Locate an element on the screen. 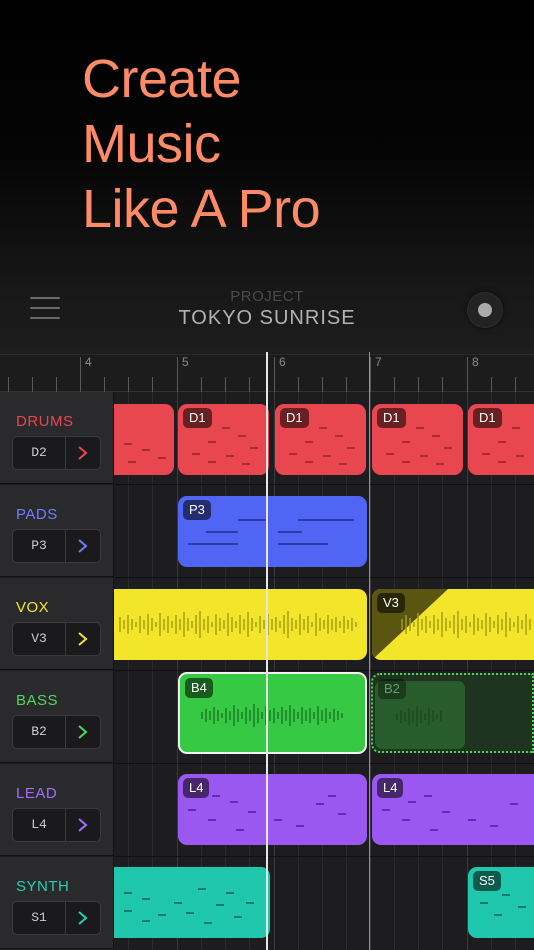 The height and width of the screenshot is (950, 534). track-name: VOX is located at coordinates (33, 607).